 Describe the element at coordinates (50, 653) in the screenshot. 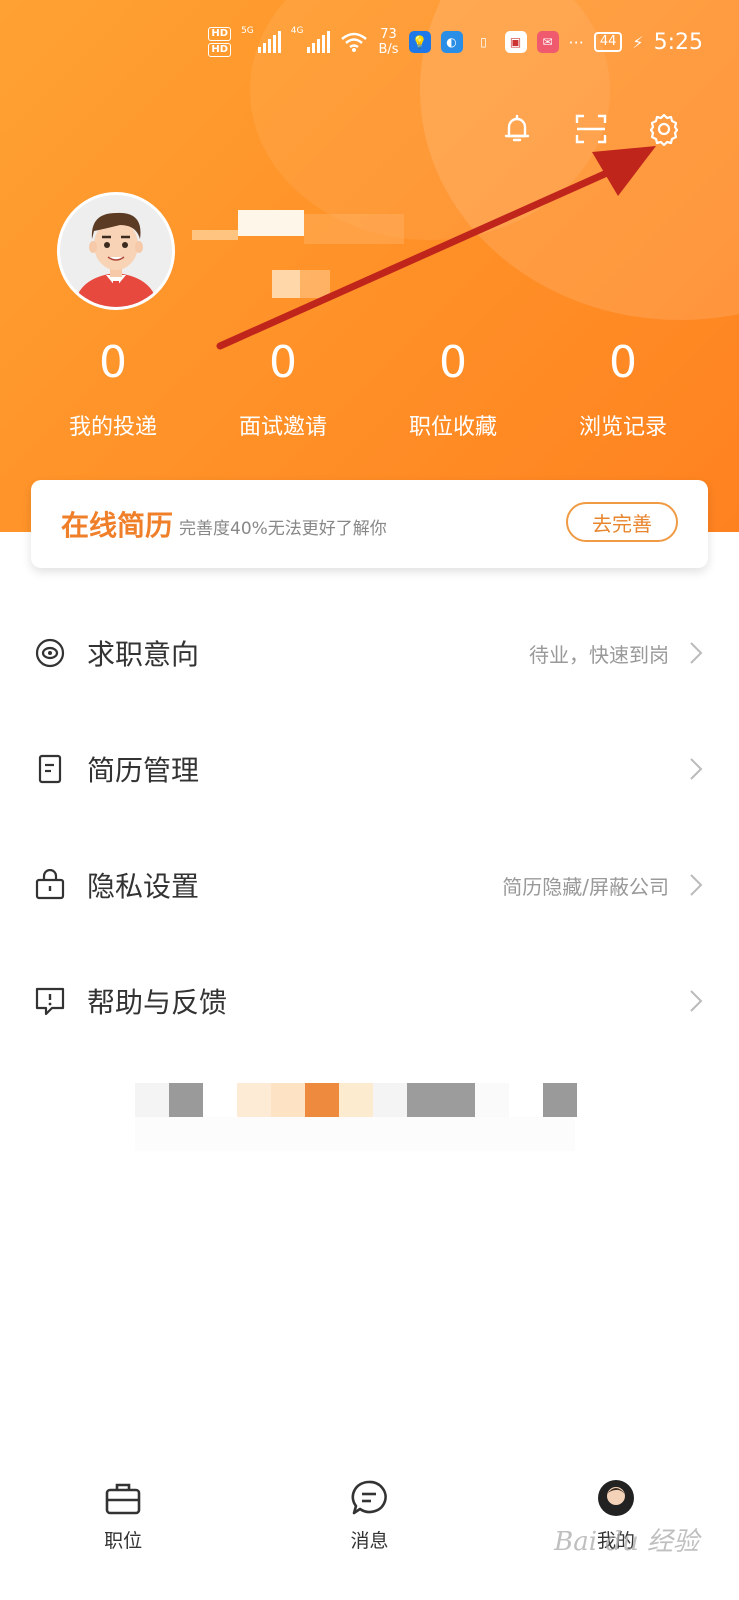

I see `target-icon` at that location.